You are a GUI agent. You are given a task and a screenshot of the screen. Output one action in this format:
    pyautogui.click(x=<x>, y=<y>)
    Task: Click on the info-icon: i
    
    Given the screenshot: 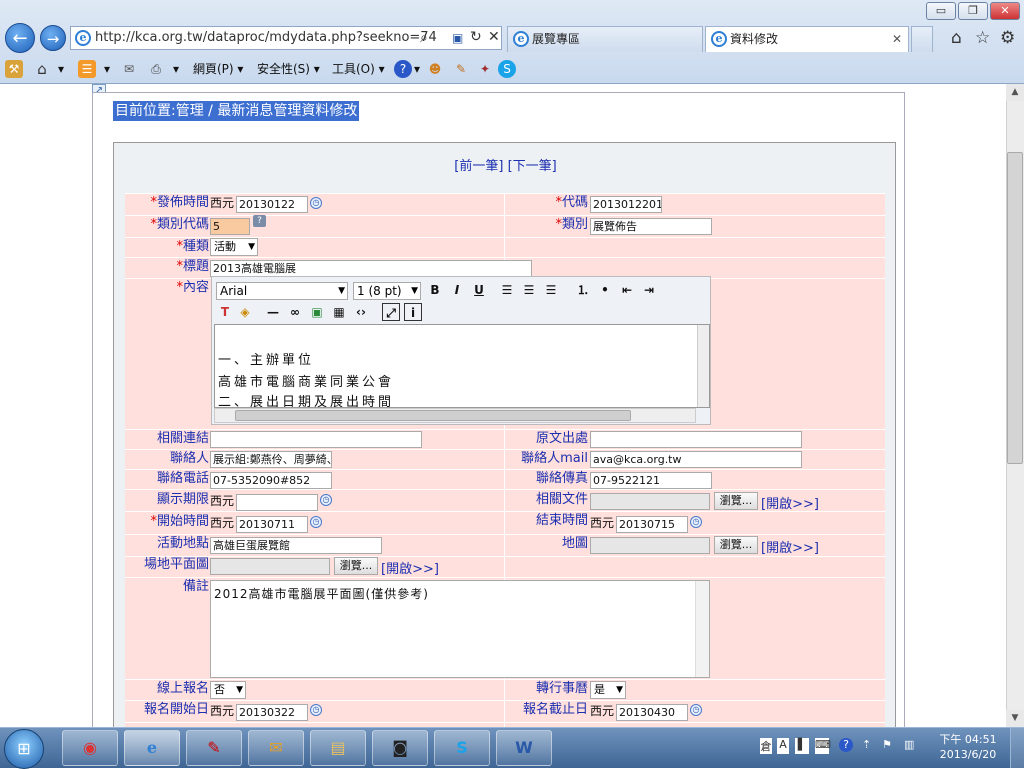 What is the action you would take?
    pyautogui.click(x=413, y=312)
    